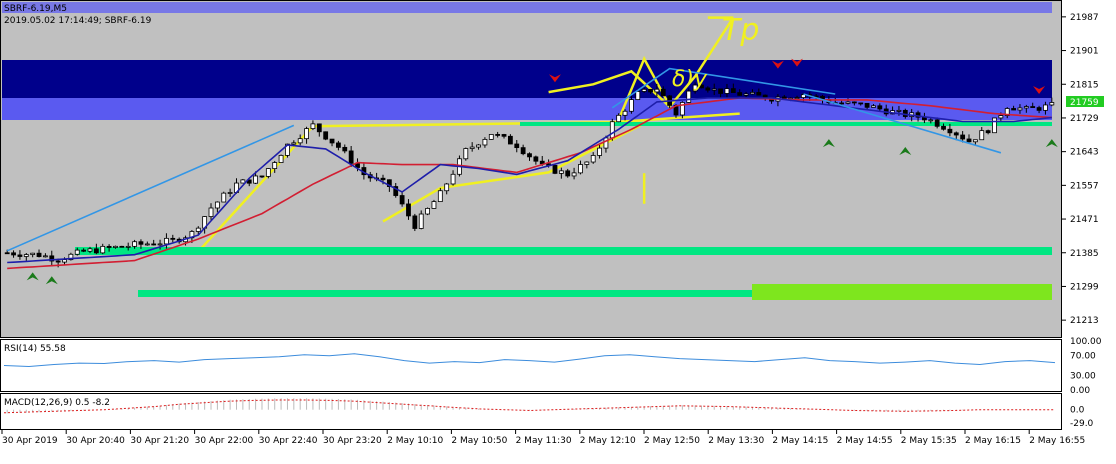 Image resolution: width=1116 pixels, height=464 pixels. Describe the element at coordinates (672, 441) in the screenshot. I see `time-tick-label: 2 May 12:50` at that location.